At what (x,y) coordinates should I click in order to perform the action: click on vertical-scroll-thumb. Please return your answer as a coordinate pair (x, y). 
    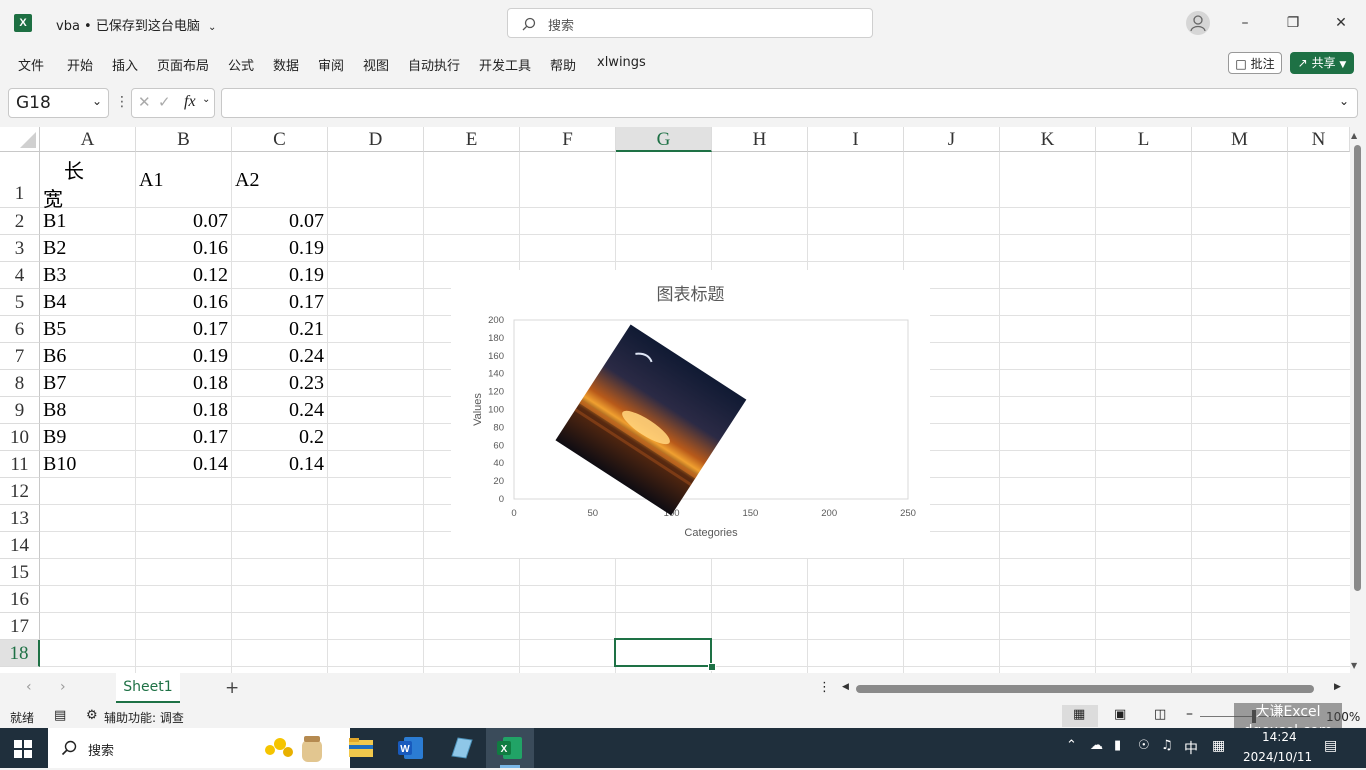
    Looking at the image, I should click on (1357, 368).